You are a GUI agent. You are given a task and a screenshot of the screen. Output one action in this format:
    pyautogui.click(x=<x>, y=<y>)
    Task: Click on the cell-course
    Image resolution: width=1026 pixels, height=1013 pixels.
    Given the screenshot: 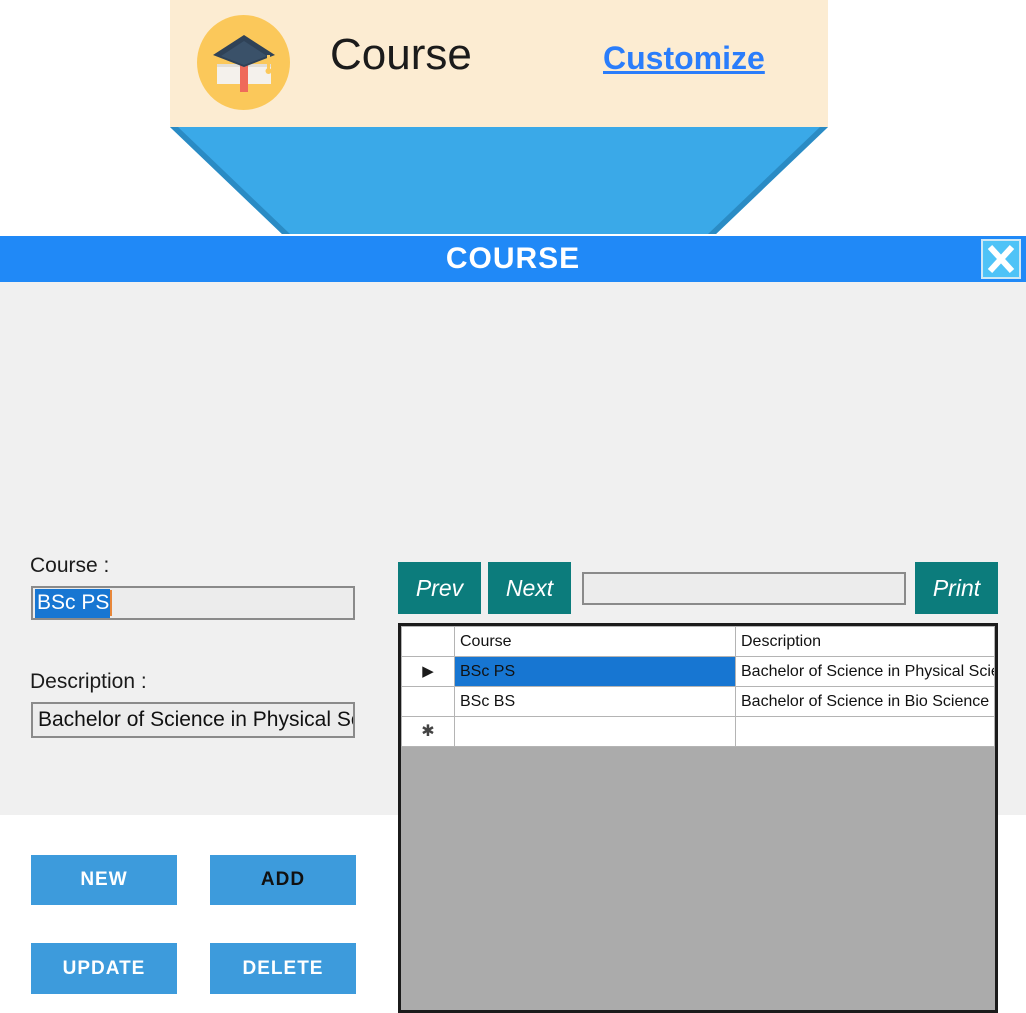 What is the action you would take?
    pyautogui.click(x=595, y=731)
    